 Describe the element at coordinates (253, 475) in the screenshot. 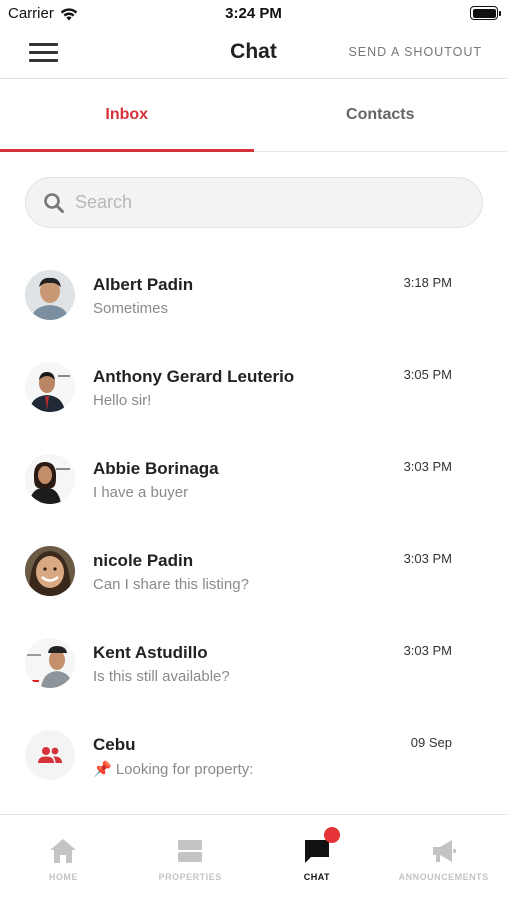

I see `conversation-item: Abbie Borinaga I have a buyer 3:03 PM` at that location.